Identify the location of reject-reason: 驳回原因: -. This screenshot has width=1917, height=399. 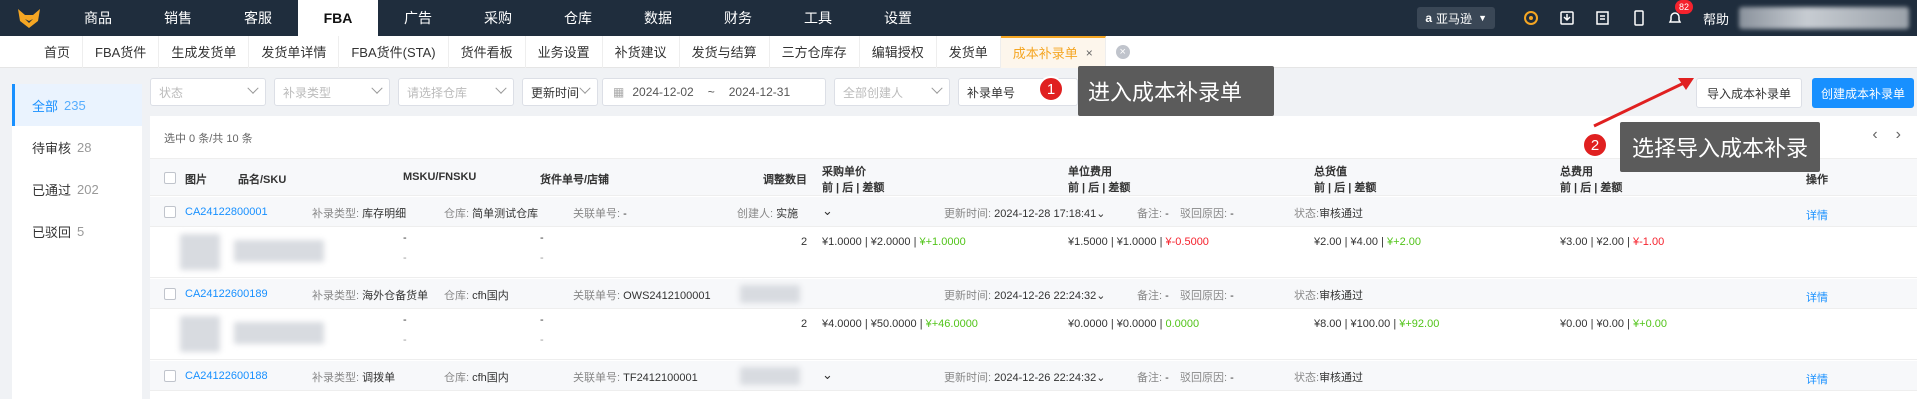
(1207, 213).